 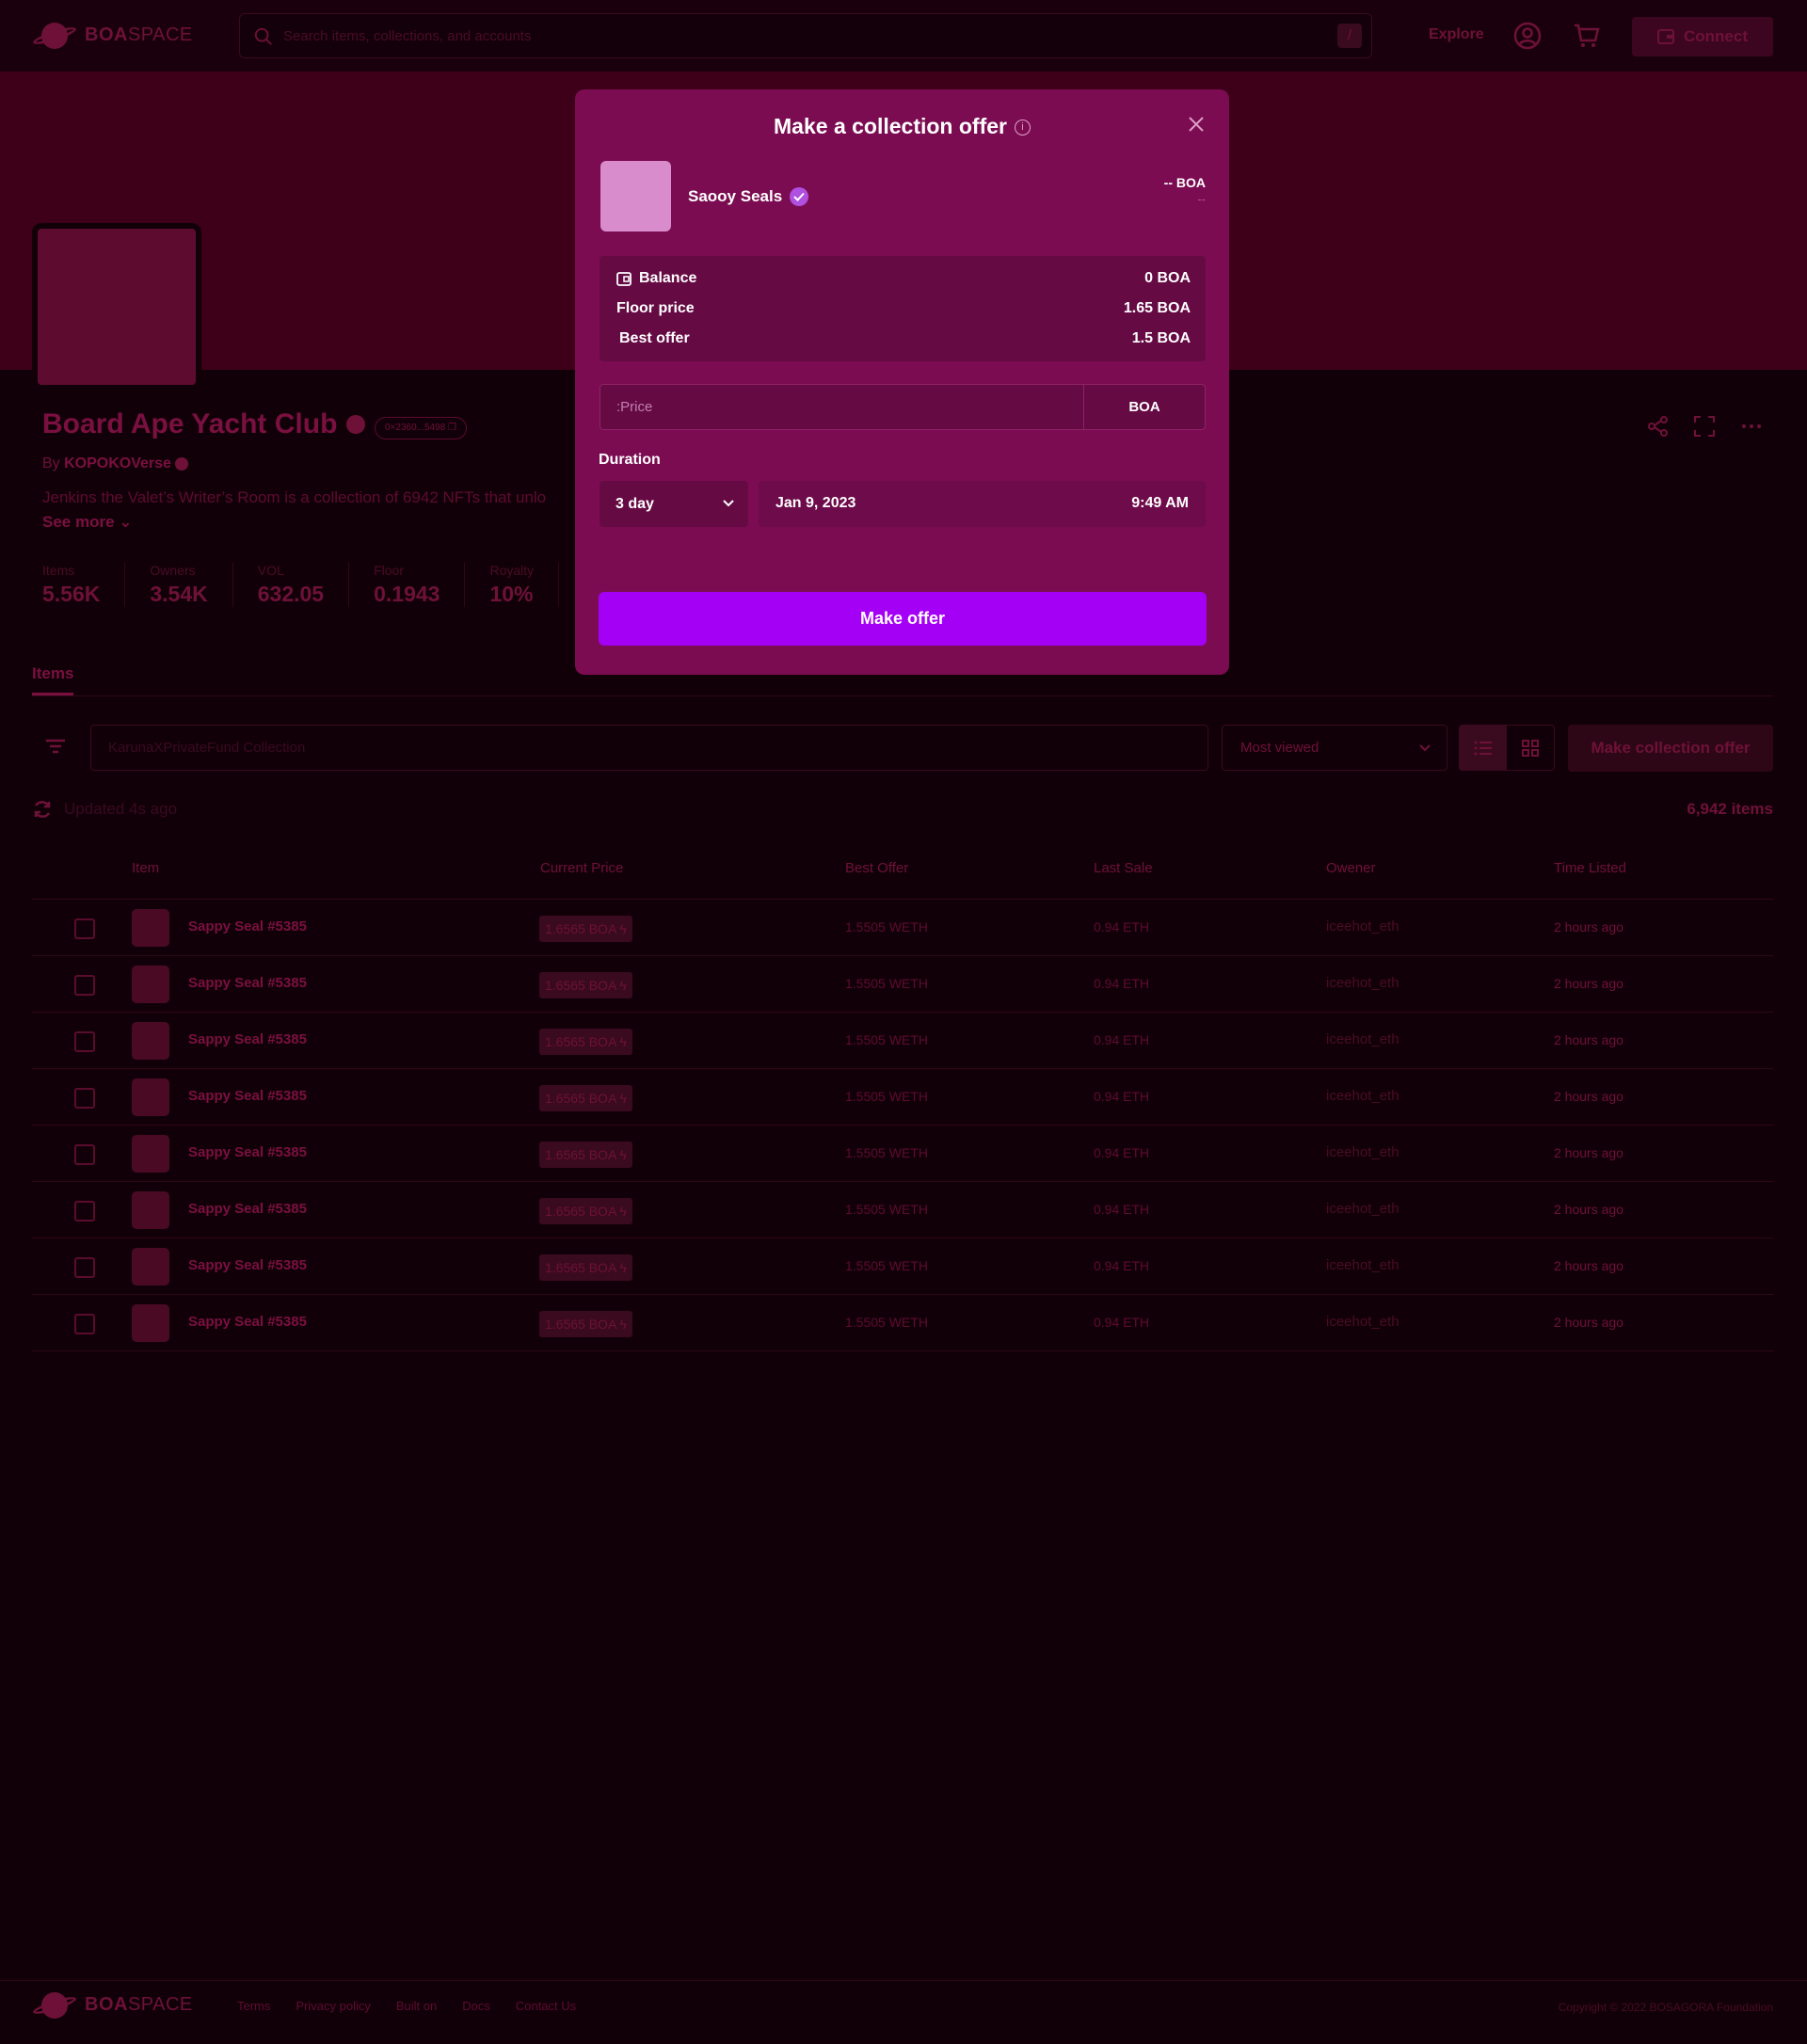 What do you see at coordinates (524, 585) in the screenshot?
I see `stat-royalty: Royalty 10%` at bounding box center [524, 585].